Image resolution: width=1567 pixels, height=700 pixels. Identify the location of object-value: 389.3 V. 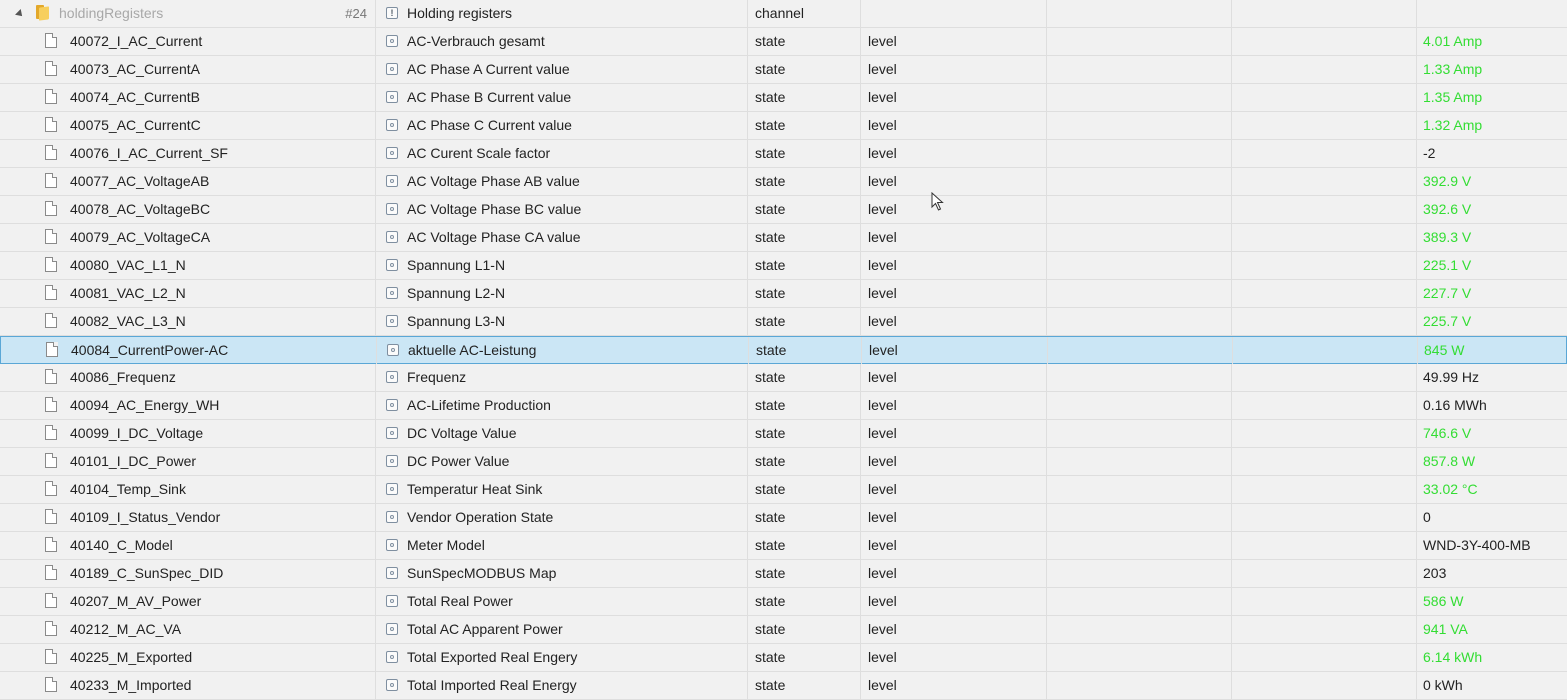
(1447, 237).